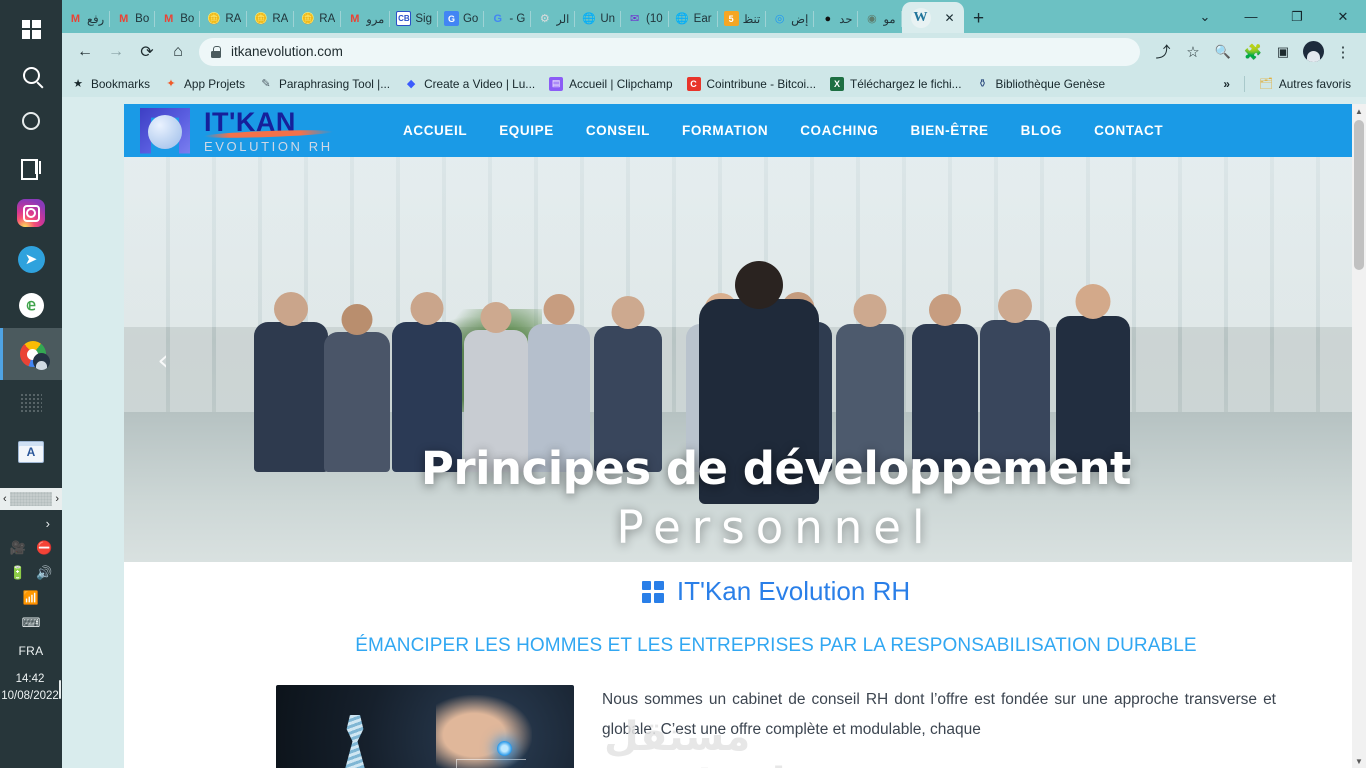  I want to click on share-icon: ⤴, so click(1163, 52).